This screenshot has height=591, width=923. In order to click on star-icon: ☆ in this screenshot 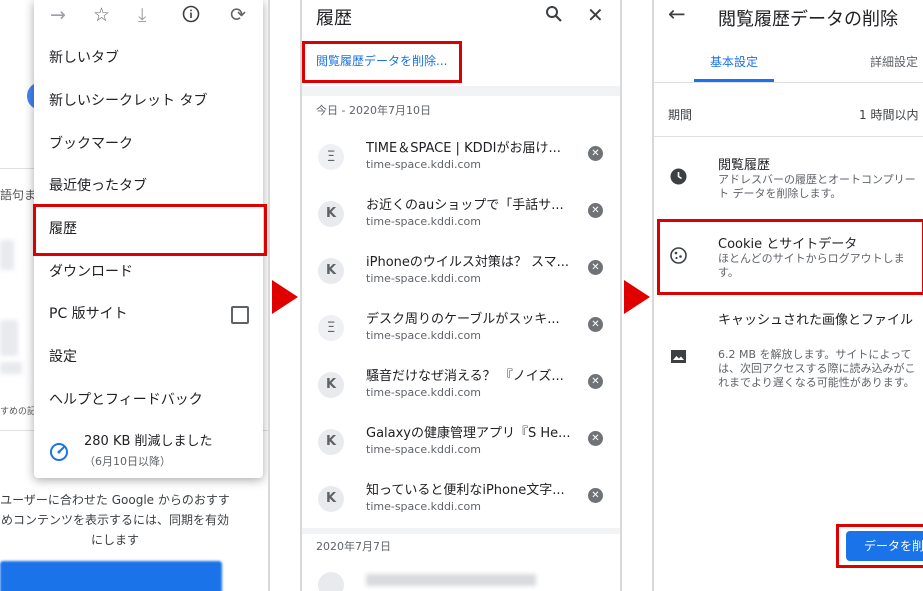, I will do `click(101, 15)`.